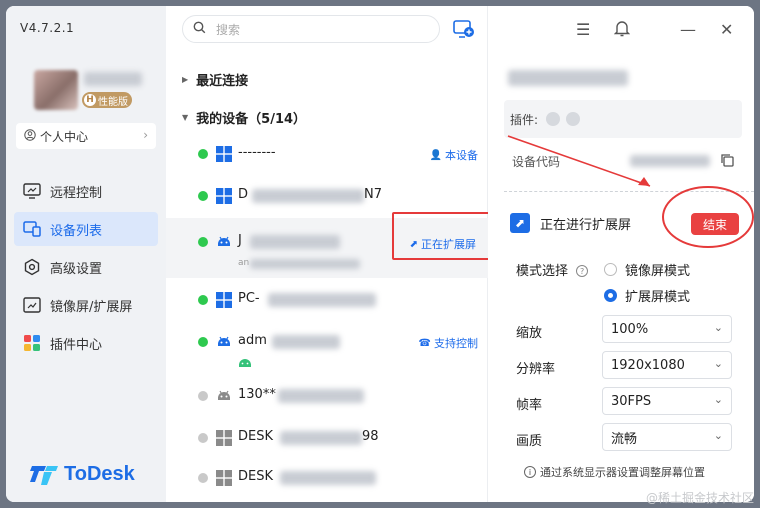 The image size is (760, 508). I want to click on quality-select: 流畅 ⌄, so click(667, 437).